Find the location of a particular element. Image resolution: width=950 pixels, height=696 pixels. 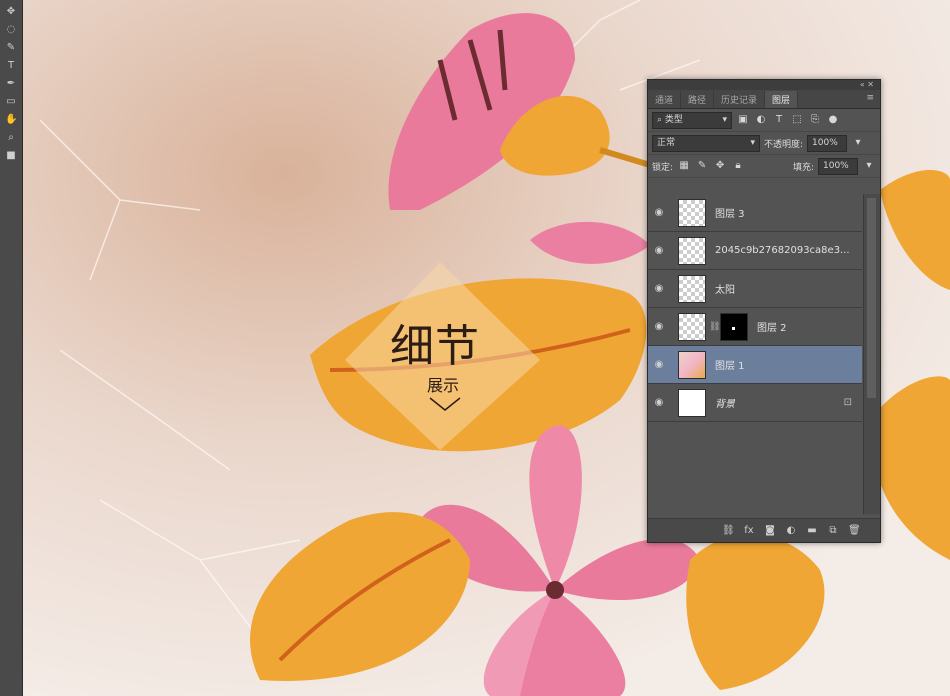

text-tool-icon: T is located at coordinates (11, 66).